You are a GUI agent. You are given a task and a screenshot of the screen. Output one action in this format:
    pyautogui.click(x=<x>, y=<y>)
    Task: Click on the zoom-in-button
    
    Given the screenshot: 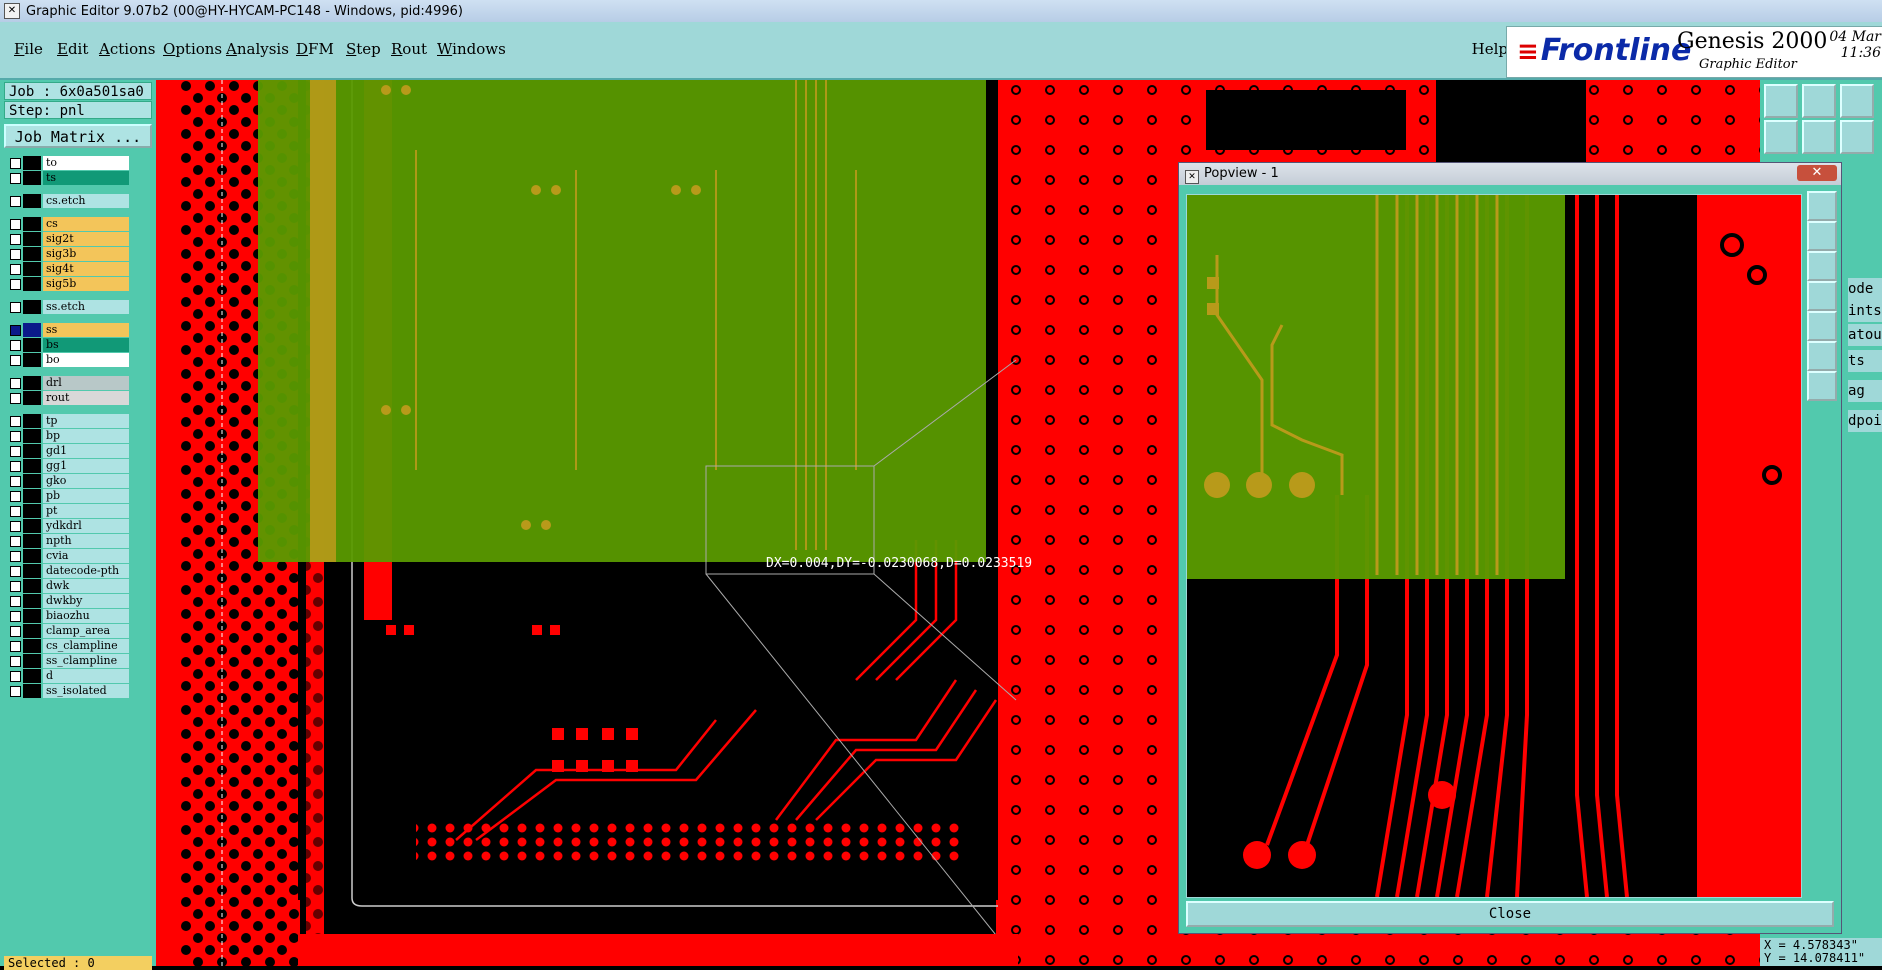 What is the action you would take?
    pyautogui.click(x=1819, y=101)
    